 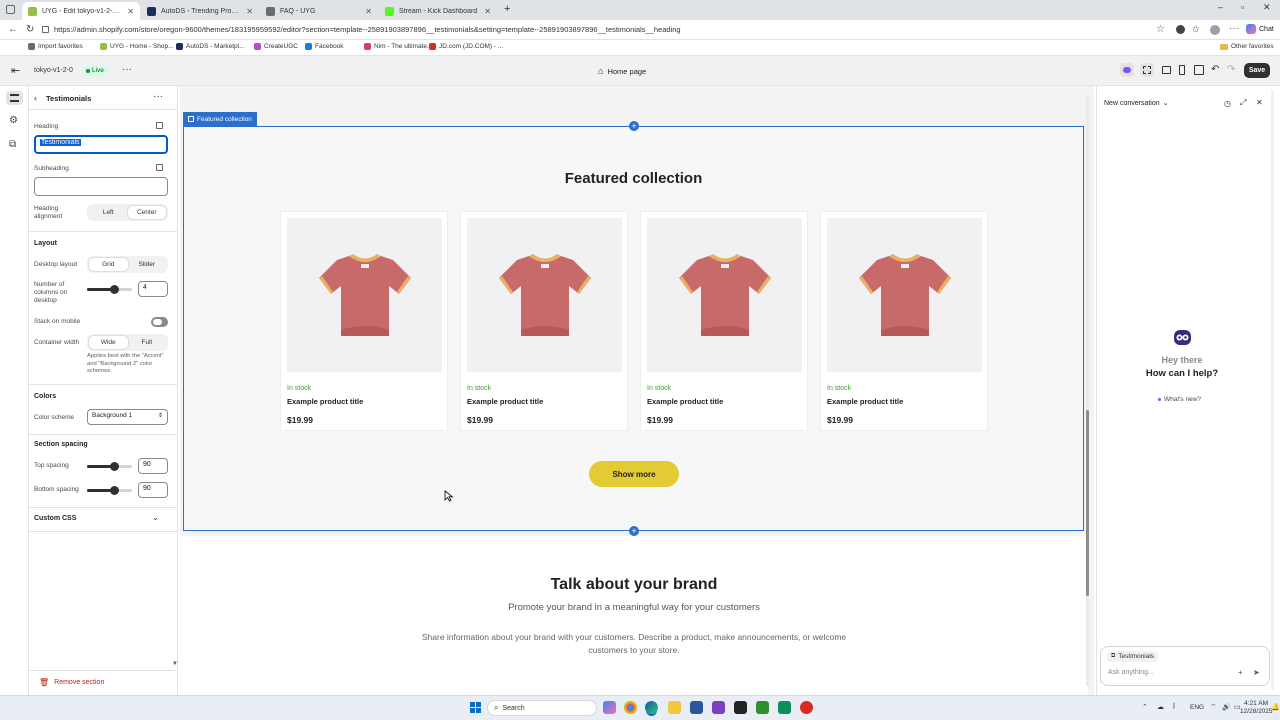 What do you see at coordinates (630, 707) in the screenshot?
I see `chrome-app-icon` at bounding box center [630, 707].